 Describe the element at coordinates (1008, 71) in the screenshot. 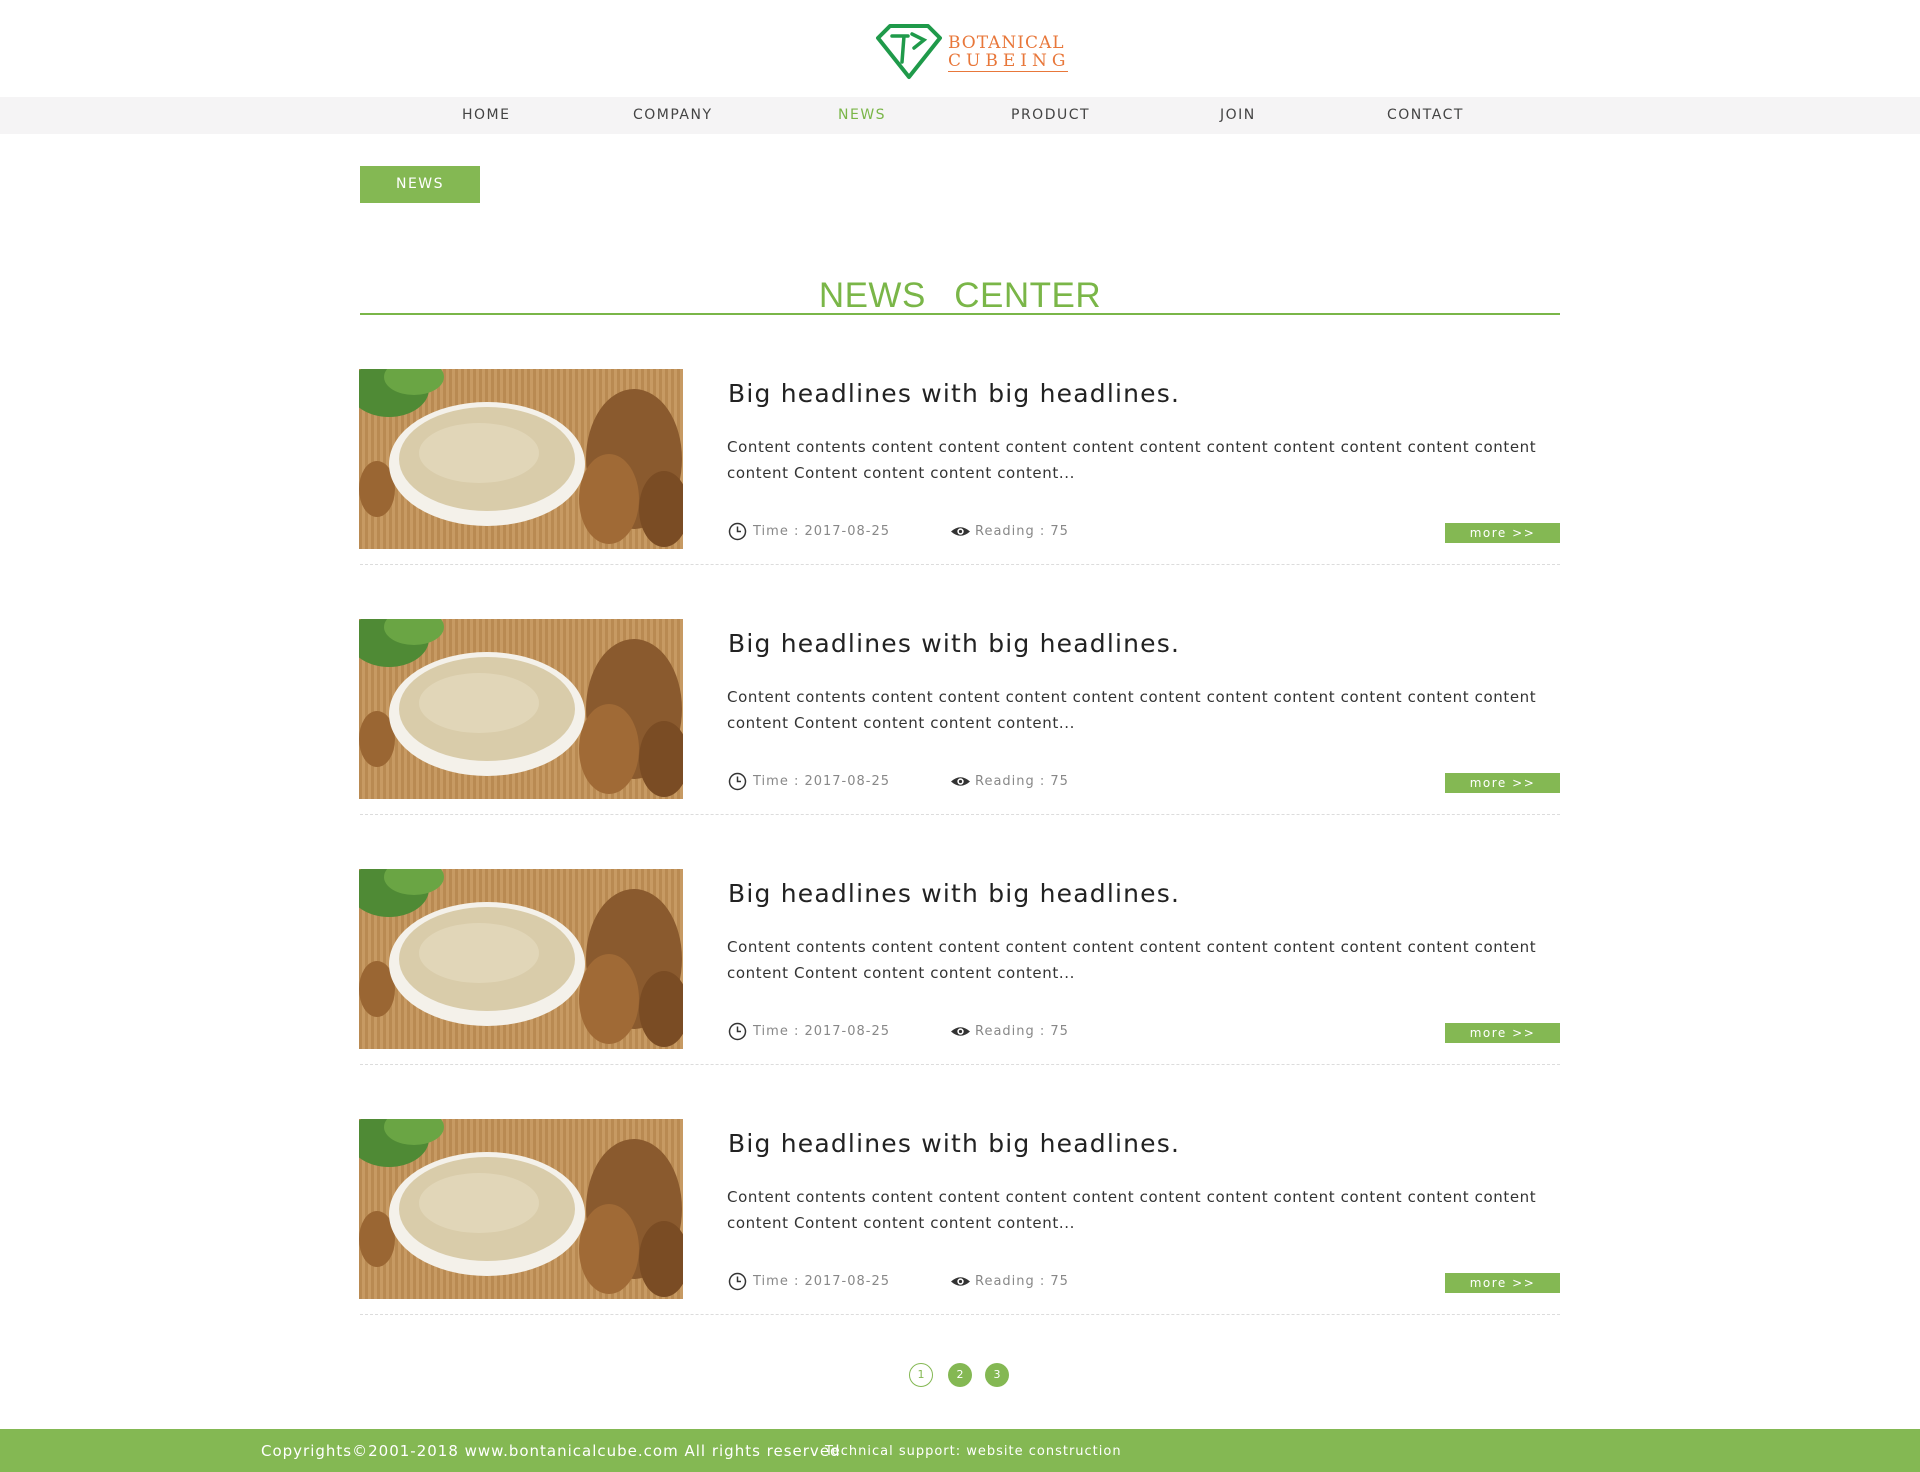

I see `brand-underline` at that location.